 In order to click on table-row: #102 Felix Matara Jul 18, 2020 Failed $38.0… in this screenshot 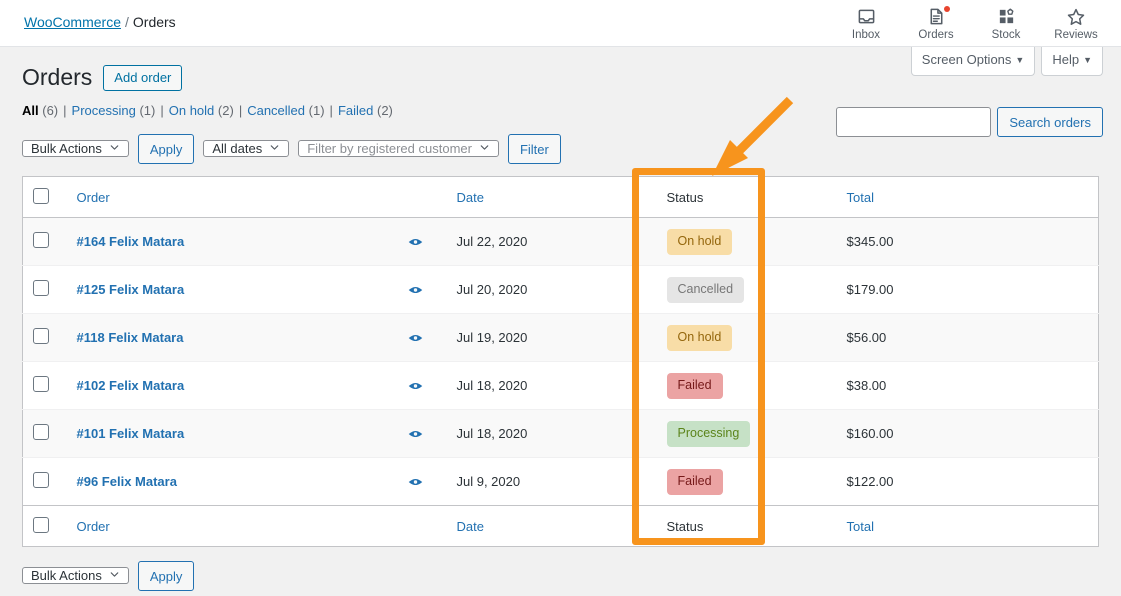, I will do `click(560, 385)`.